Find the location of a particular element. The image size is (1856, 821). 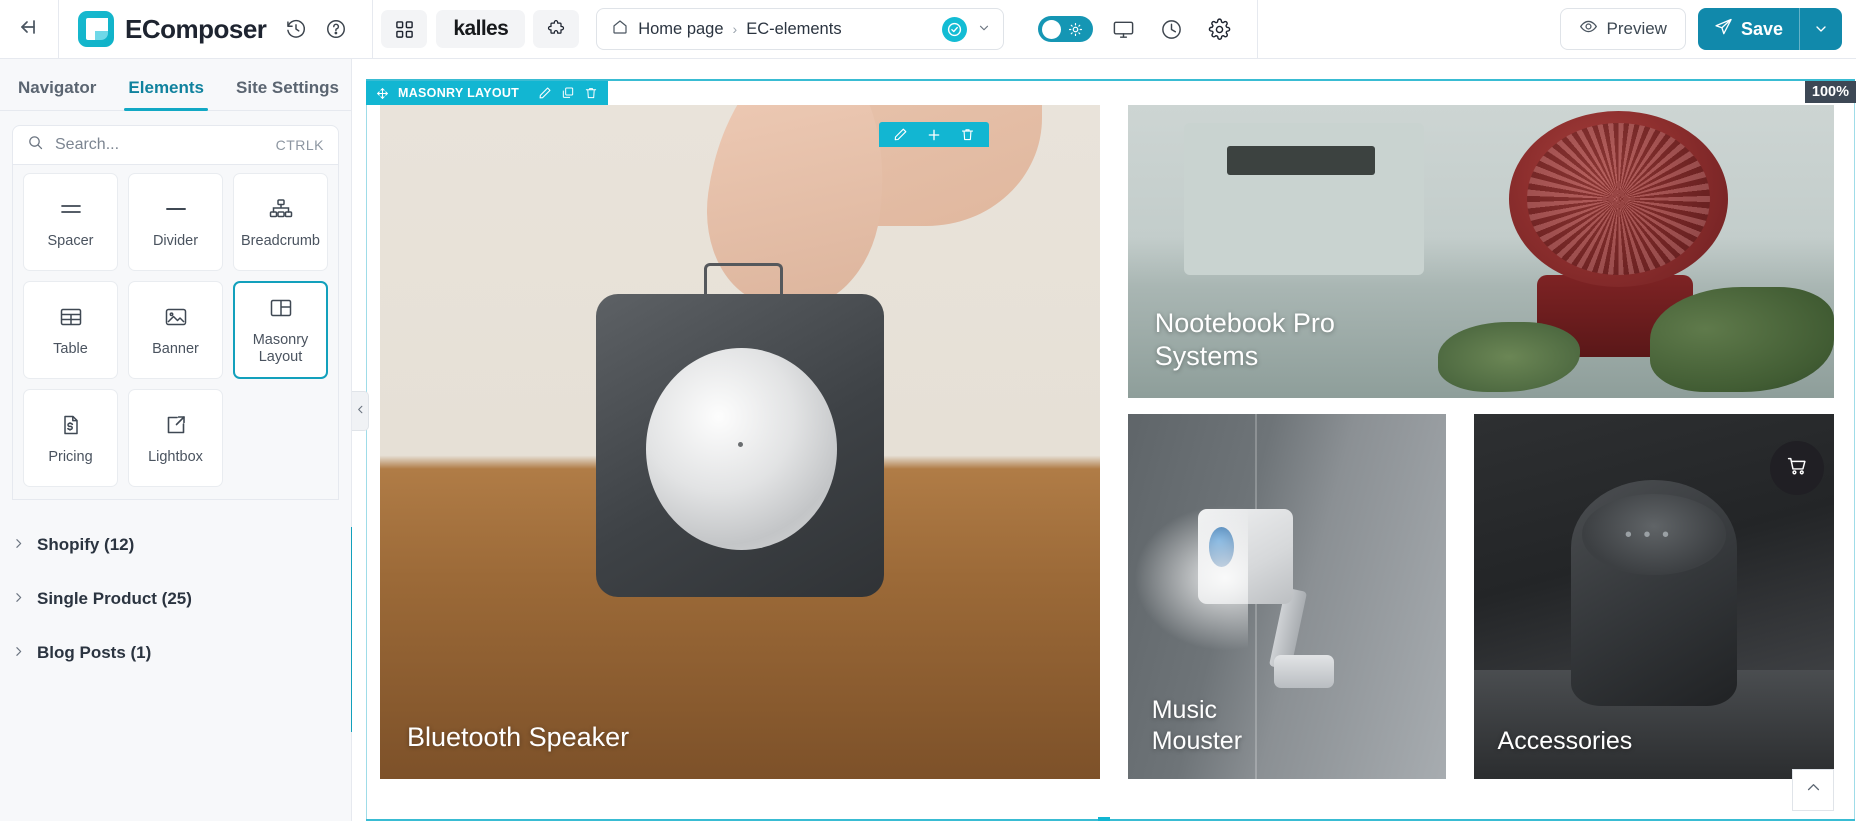

scroll-to-top-button is located at coordinates (1813, 790).